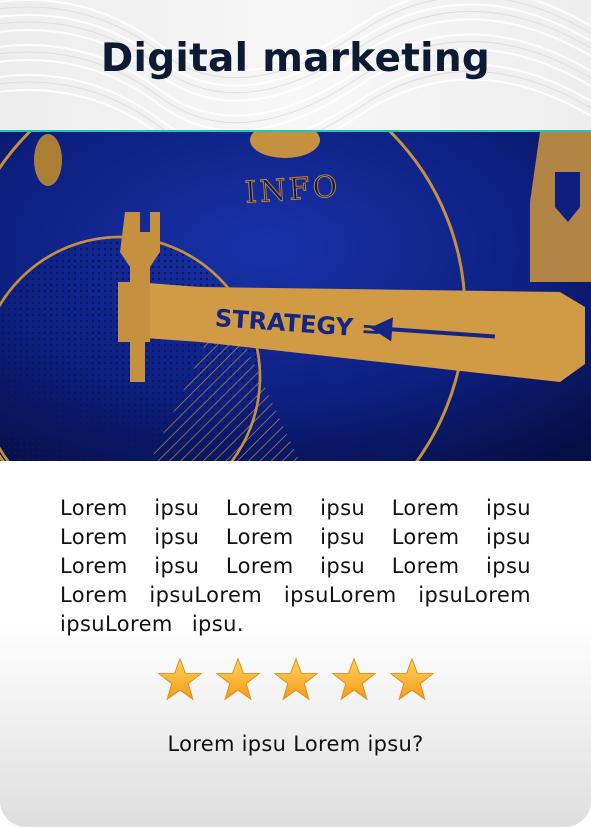 This screenshot has width=591, height=827. What do you see at coordinates (295, 58) in the screenshot?
I see `card-title: Digital marketing` at bounding box center [295, 58].